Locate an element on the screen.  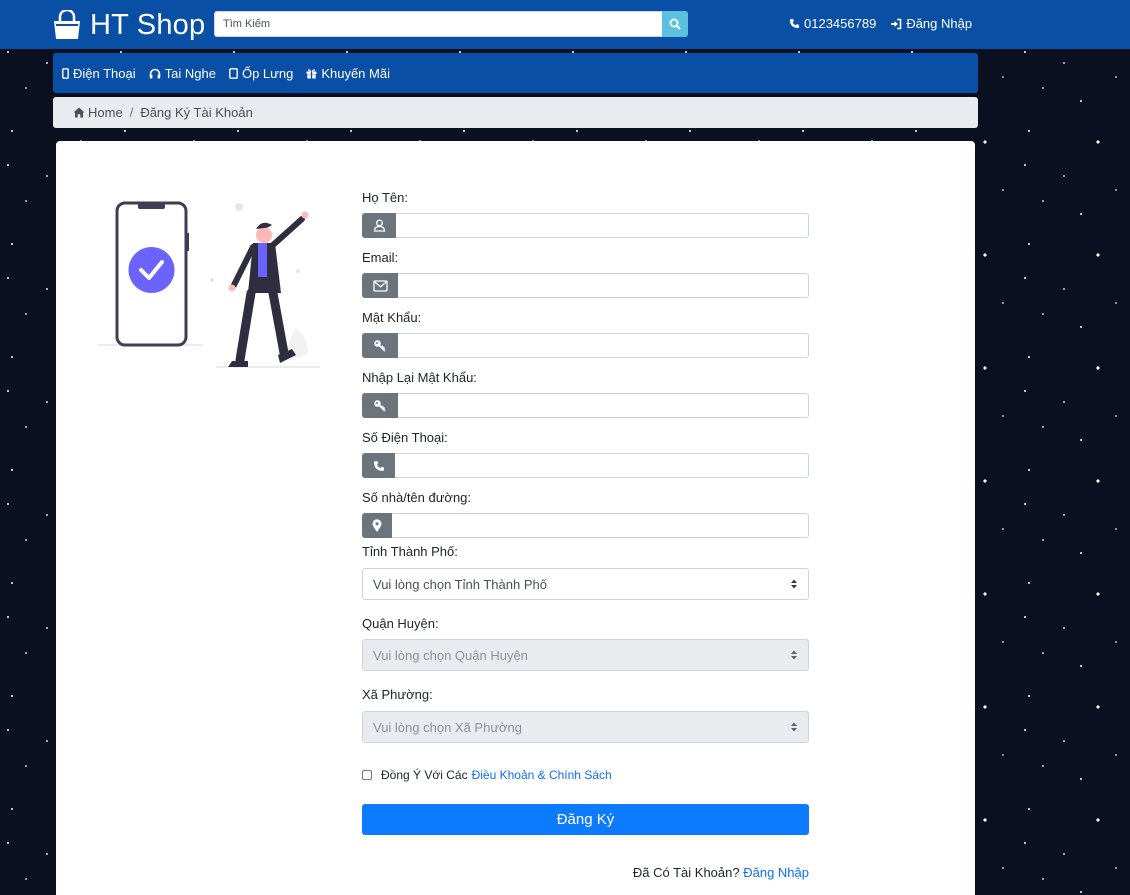
user-icon is located at coordinates (379, 225).